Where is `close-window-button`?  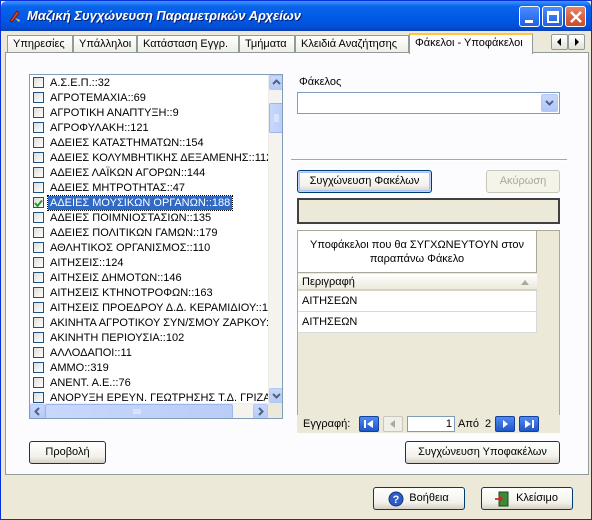 close-window-button is located at coordinates (575, 16).